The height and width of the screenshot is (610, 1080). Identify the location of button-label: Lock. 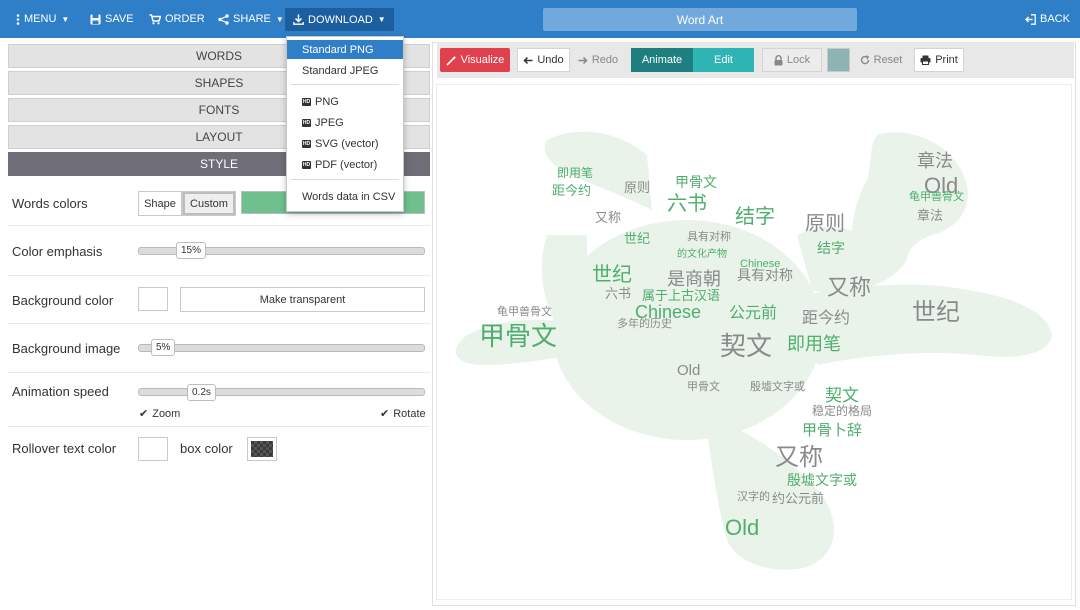
(798, 60).